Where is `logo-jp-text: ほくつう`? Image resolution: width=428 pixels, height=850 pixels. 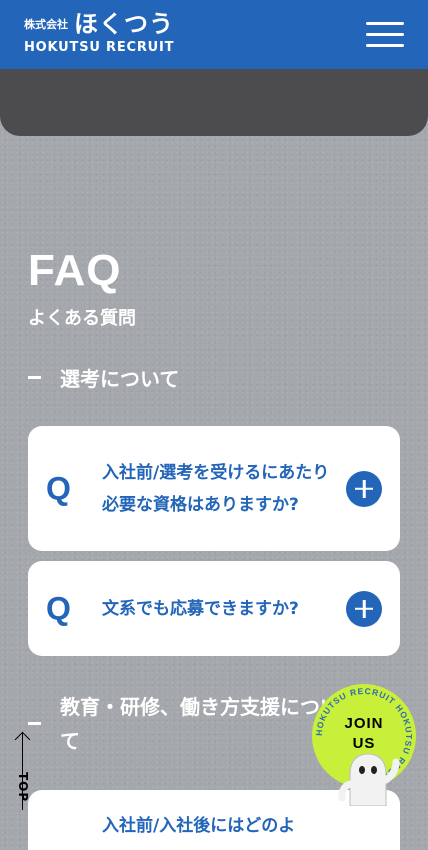
logo-jp-text: ほくつう is located at coordinates (124, 24).